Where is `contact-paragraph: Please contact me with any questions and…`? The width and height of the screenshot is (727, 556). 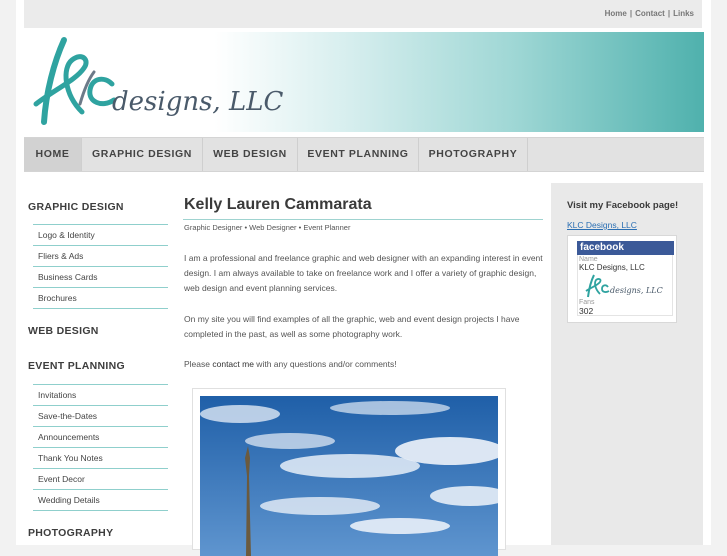
contact-paragraph: Please contact me with any questions and… is located at coordinates (364, 364).